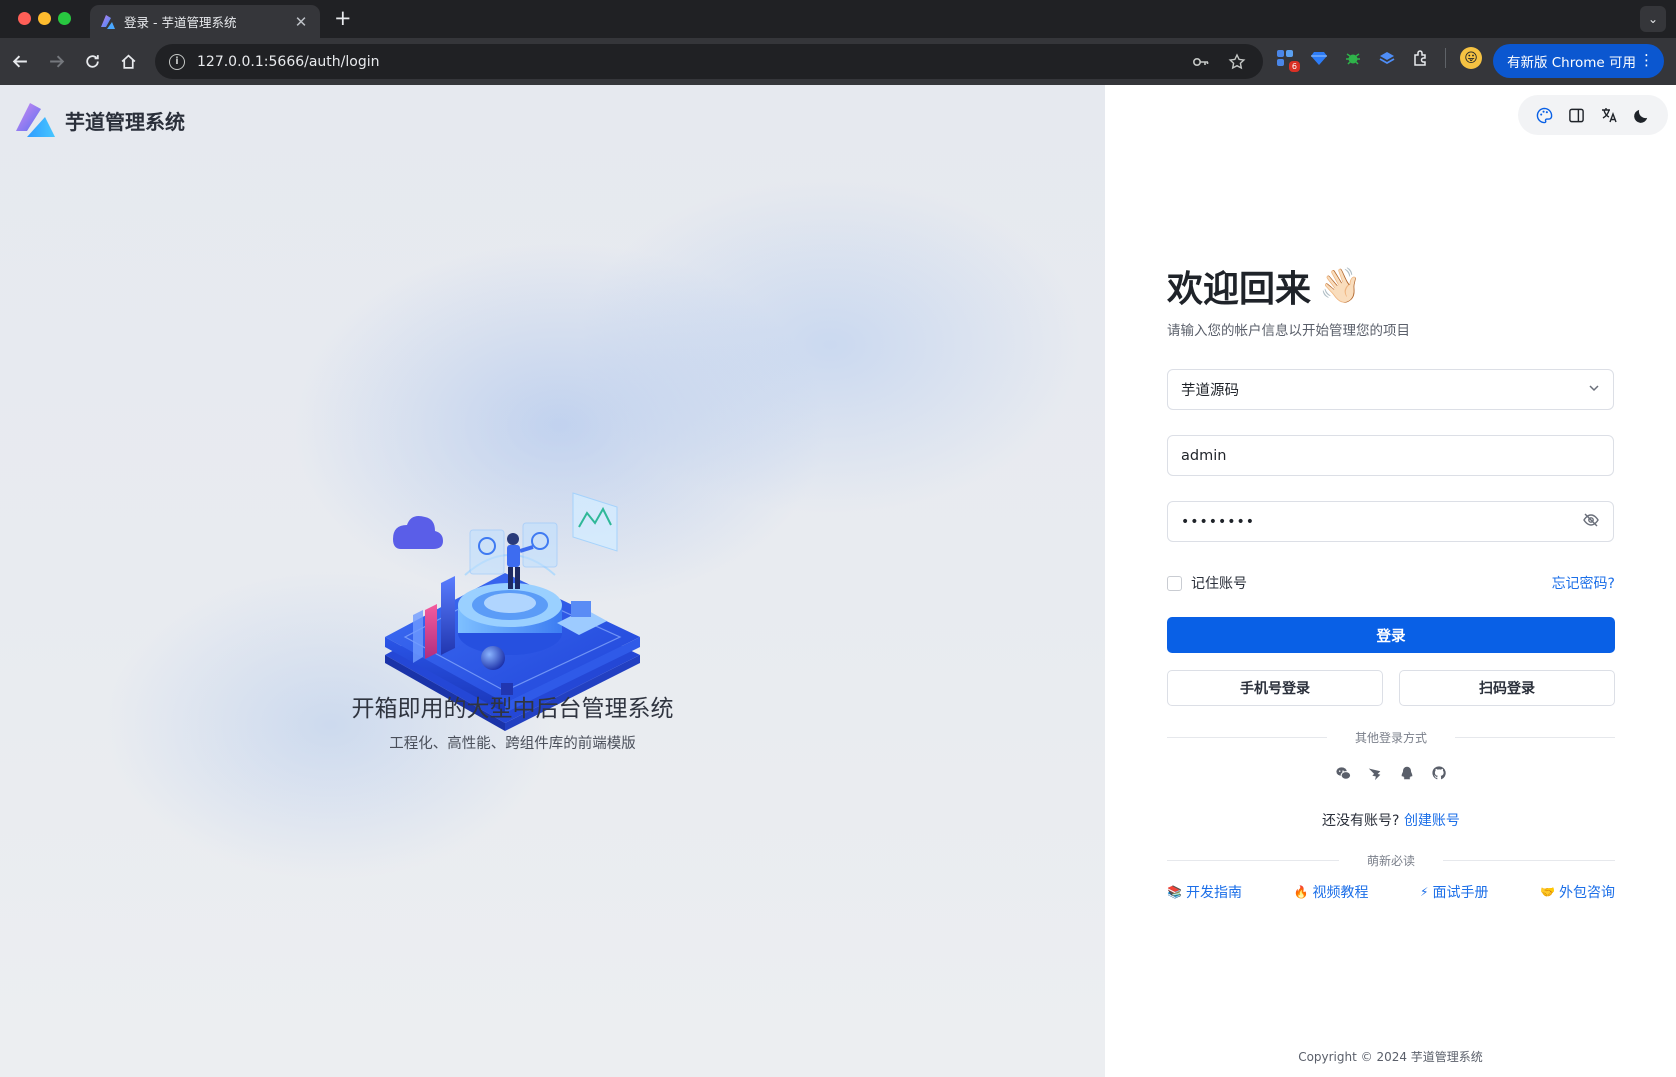 Image resolution: width=1676 pixels, height=1077 pixels. Describe the element at coordinates (1609, 115) in the screenshot. I see `translate-icon` at that location.